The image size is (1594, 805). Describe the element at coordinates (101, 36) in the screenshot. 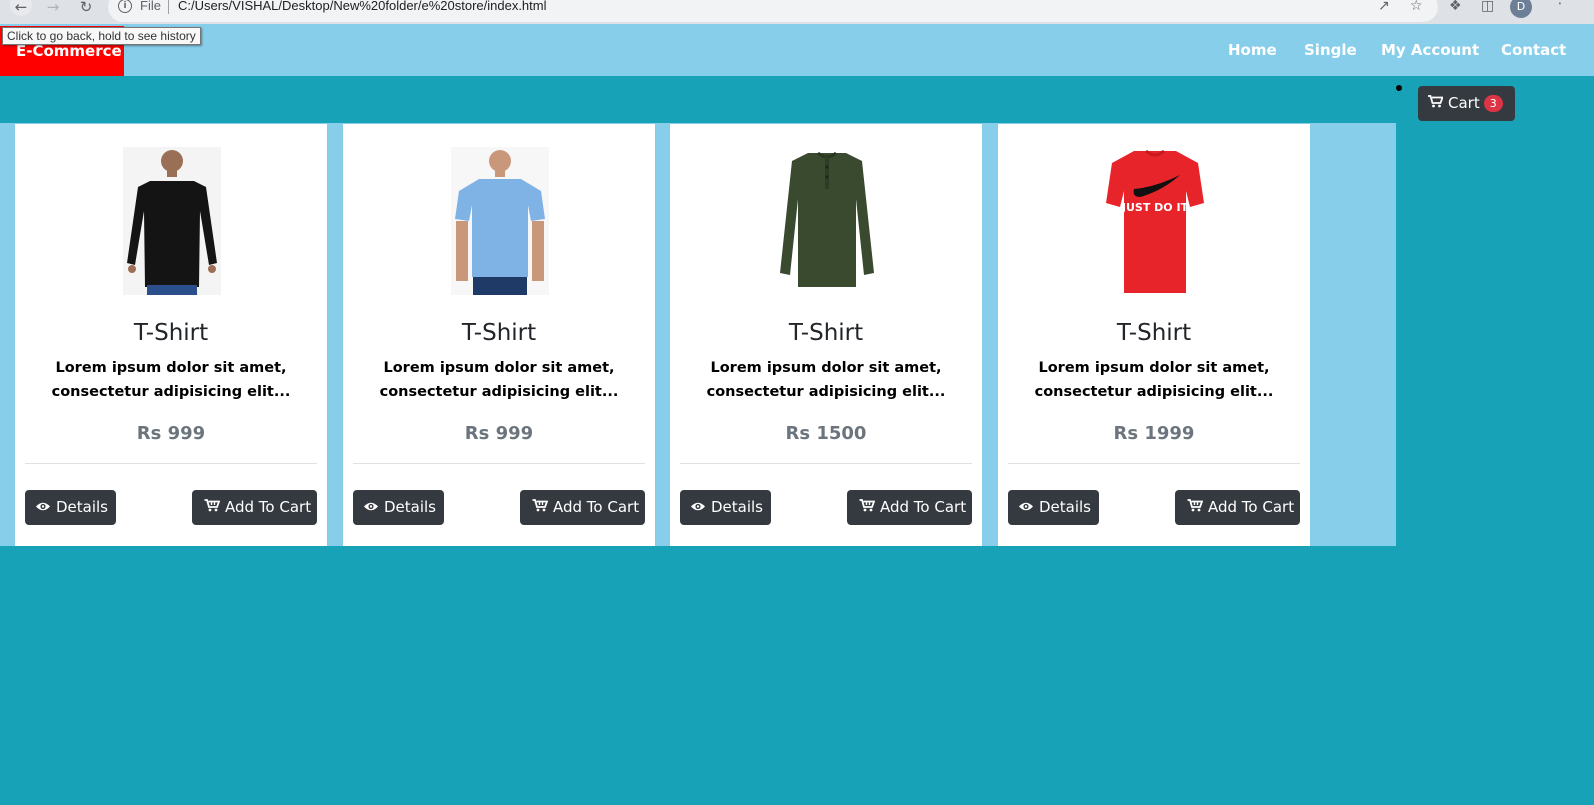

I see `back-button-tooltip: Click to go back, hold to see history` at that location.